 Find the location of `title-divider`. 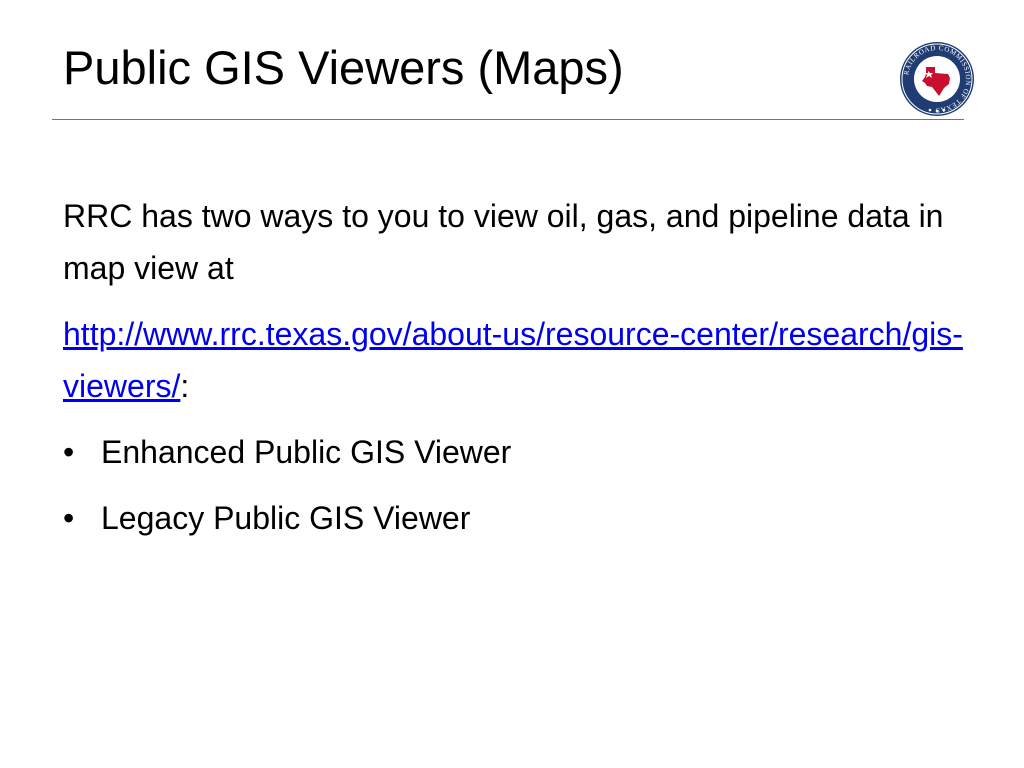

title-divider is located at coordinates (508, 119).